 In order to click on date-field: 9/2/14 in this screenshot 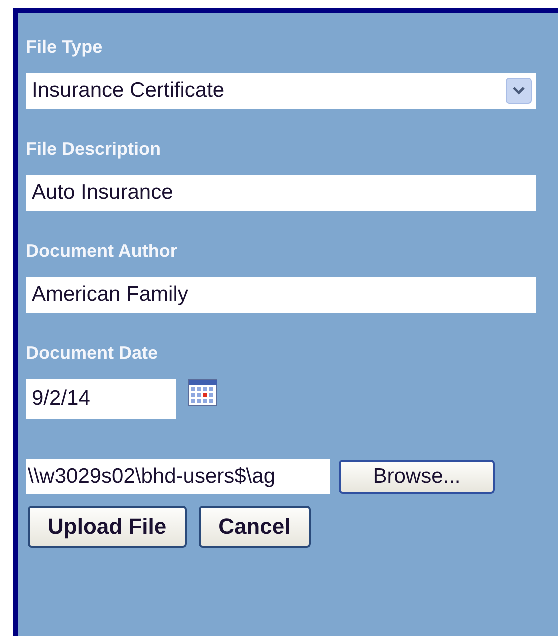, I will do `click(101, 399)`.